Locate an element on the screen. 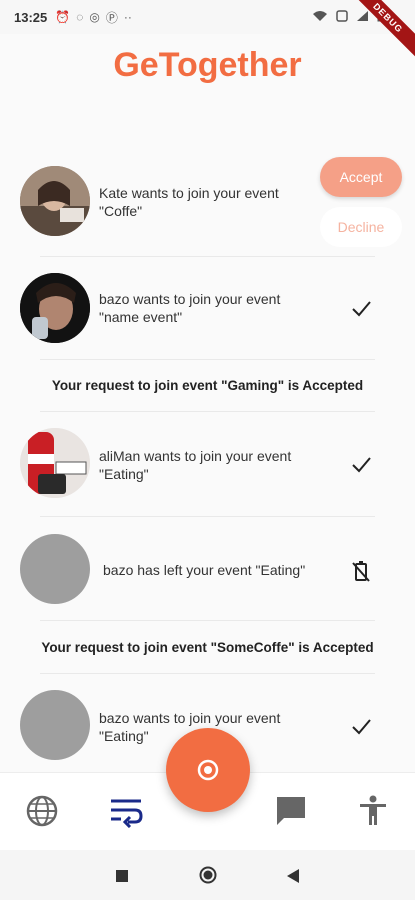 This screenshot has width=415, height=900. target-icon is located at coordinates (208, 770).